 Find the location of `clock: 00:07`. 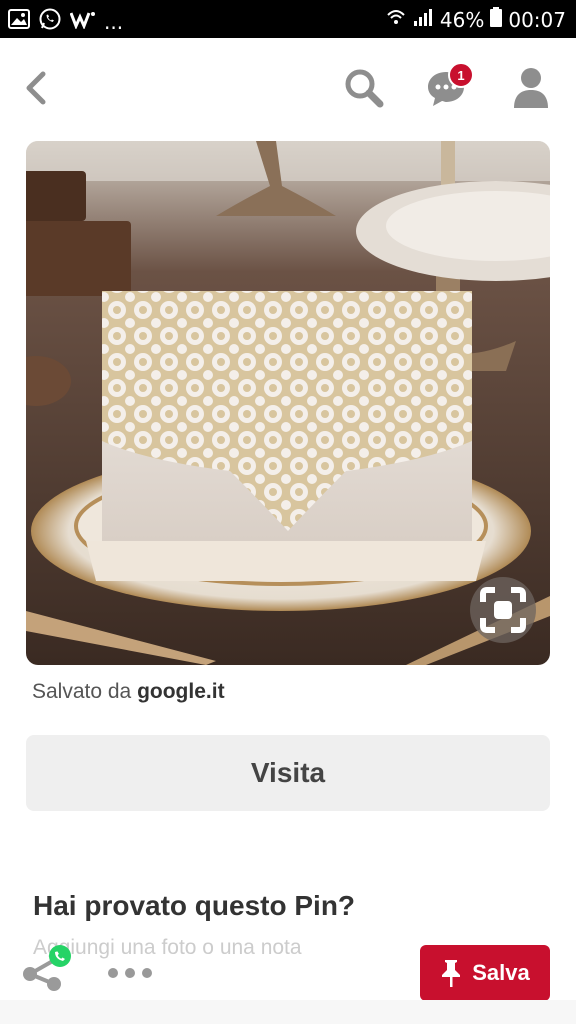

clock: 00:07 is located at coordinates (537, 19).